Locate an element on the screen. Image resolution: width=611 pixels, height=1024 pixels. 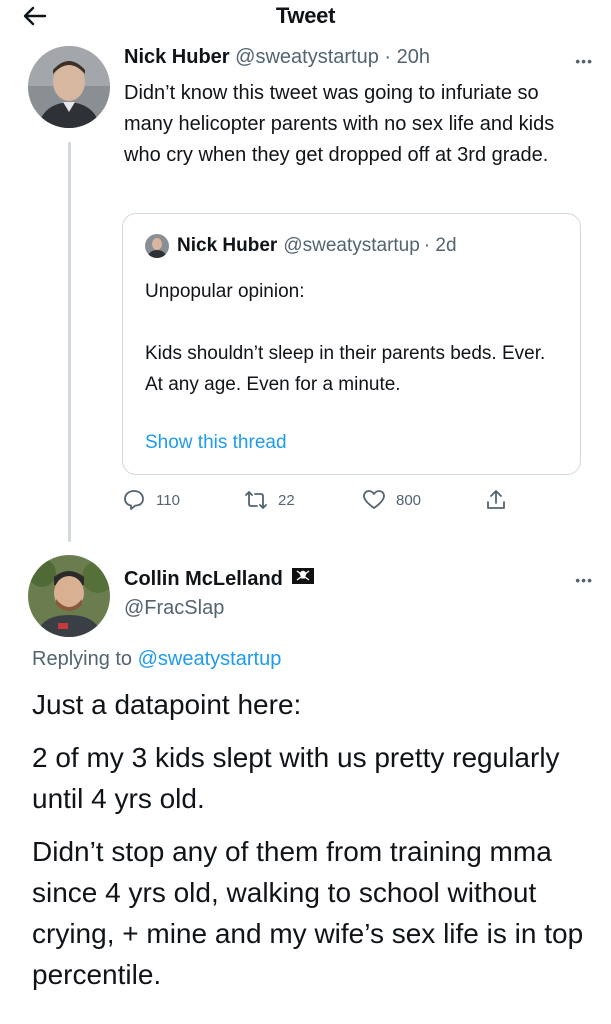
share-icon is located at coordinates (496, 499).